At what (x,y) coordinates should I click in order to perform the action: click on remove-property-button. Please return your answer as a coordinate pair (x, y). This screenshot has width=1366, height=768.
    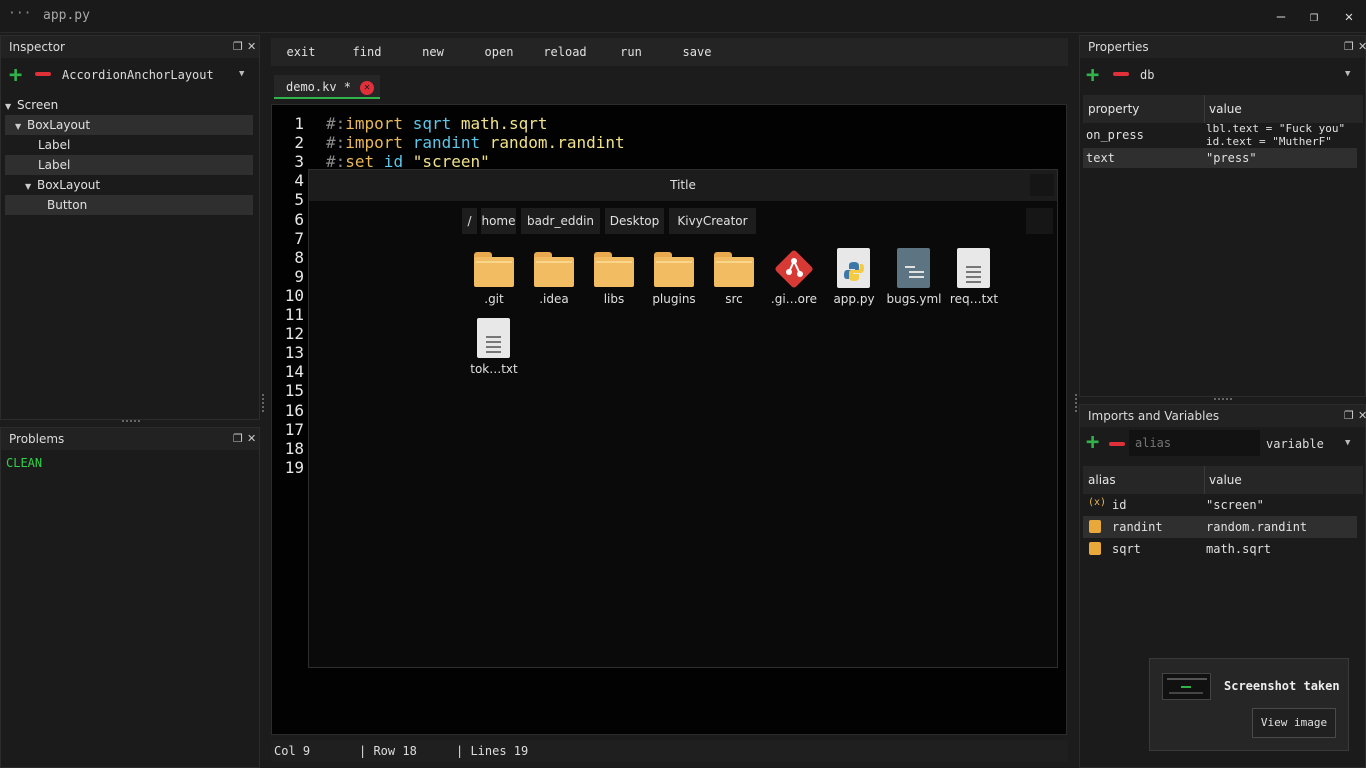
    Looking at the image, I should click on (1121, 74).